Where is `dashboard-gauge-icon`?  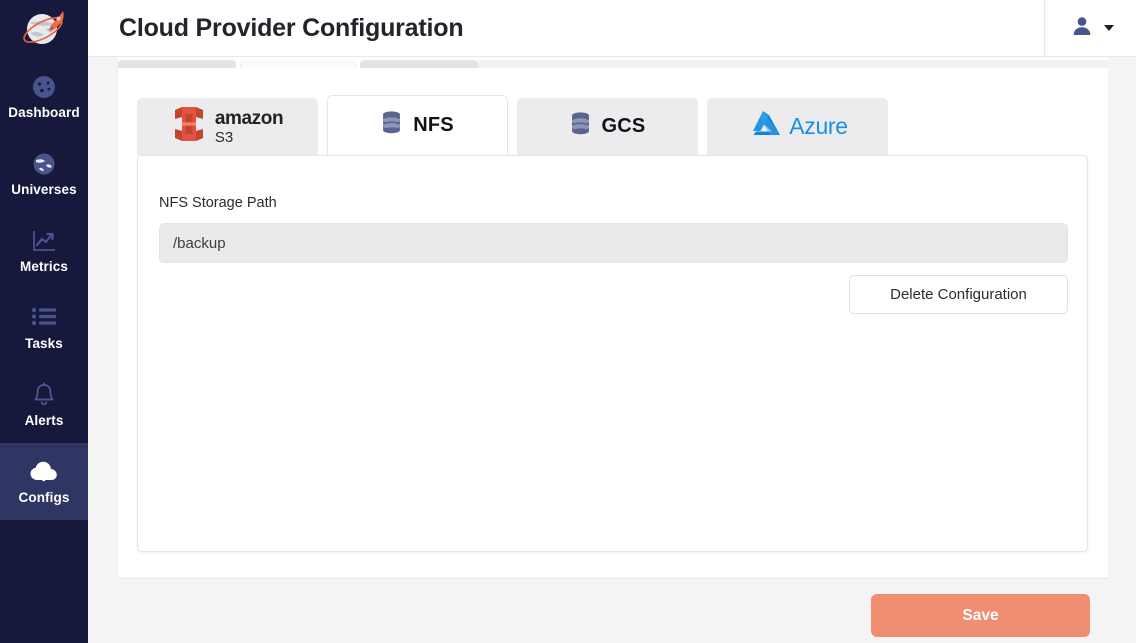 dashboard-gauge-icon is located at coordinates (44, 87).